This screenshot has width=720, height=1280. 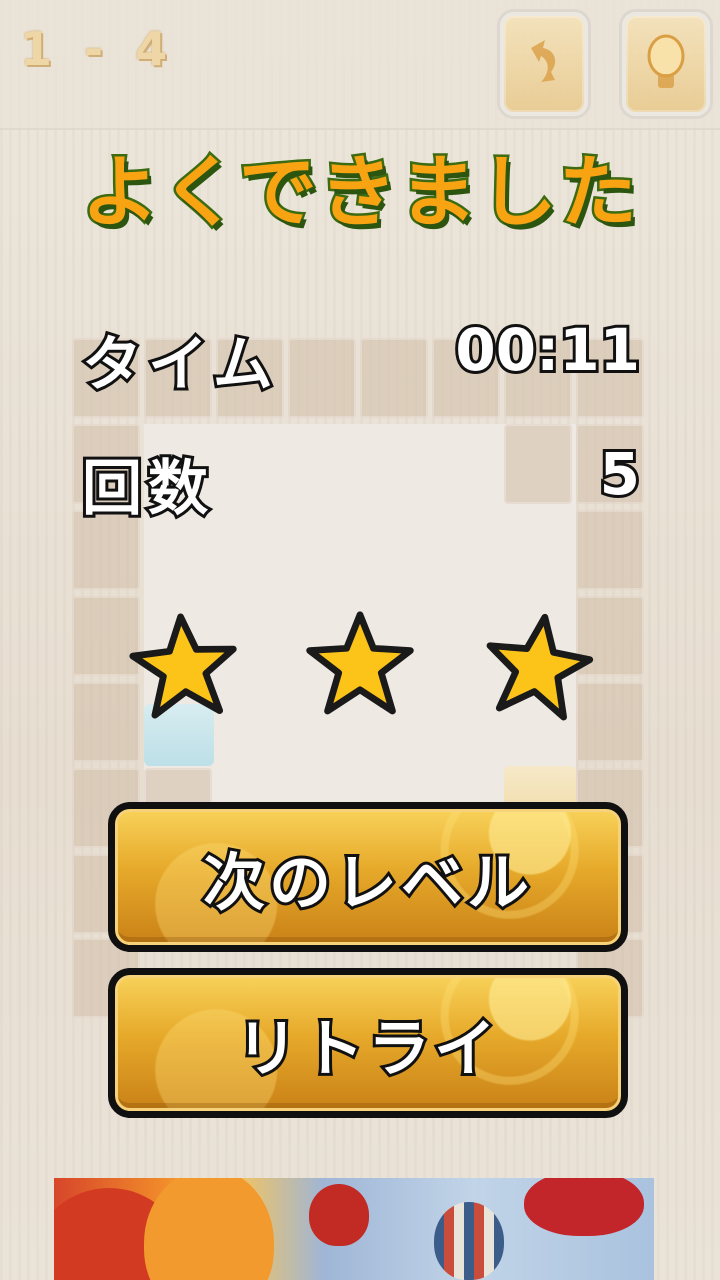 What do you see at coordinates (366, 882) in the screenshot?
I see `next-level-label: 次のレベル` at bounding box center [366, 882].